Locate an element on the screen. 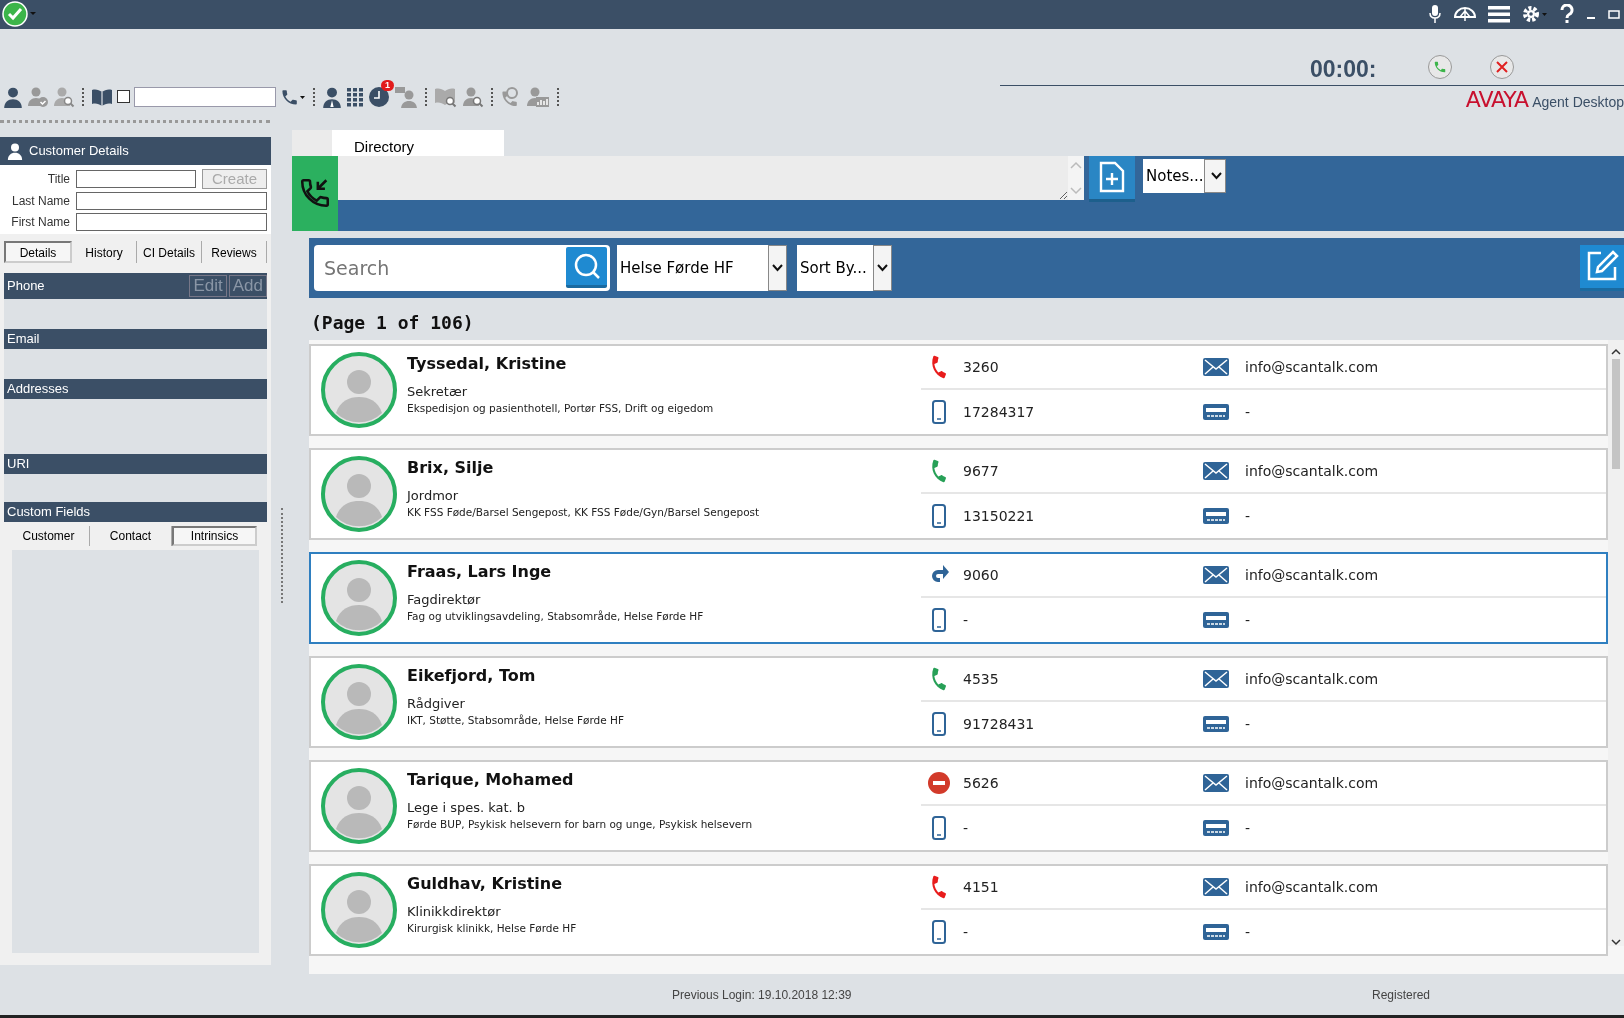 The width and height of the screenshot is (1624, 1018). splitter-handle is located at coordinates (281, 555).